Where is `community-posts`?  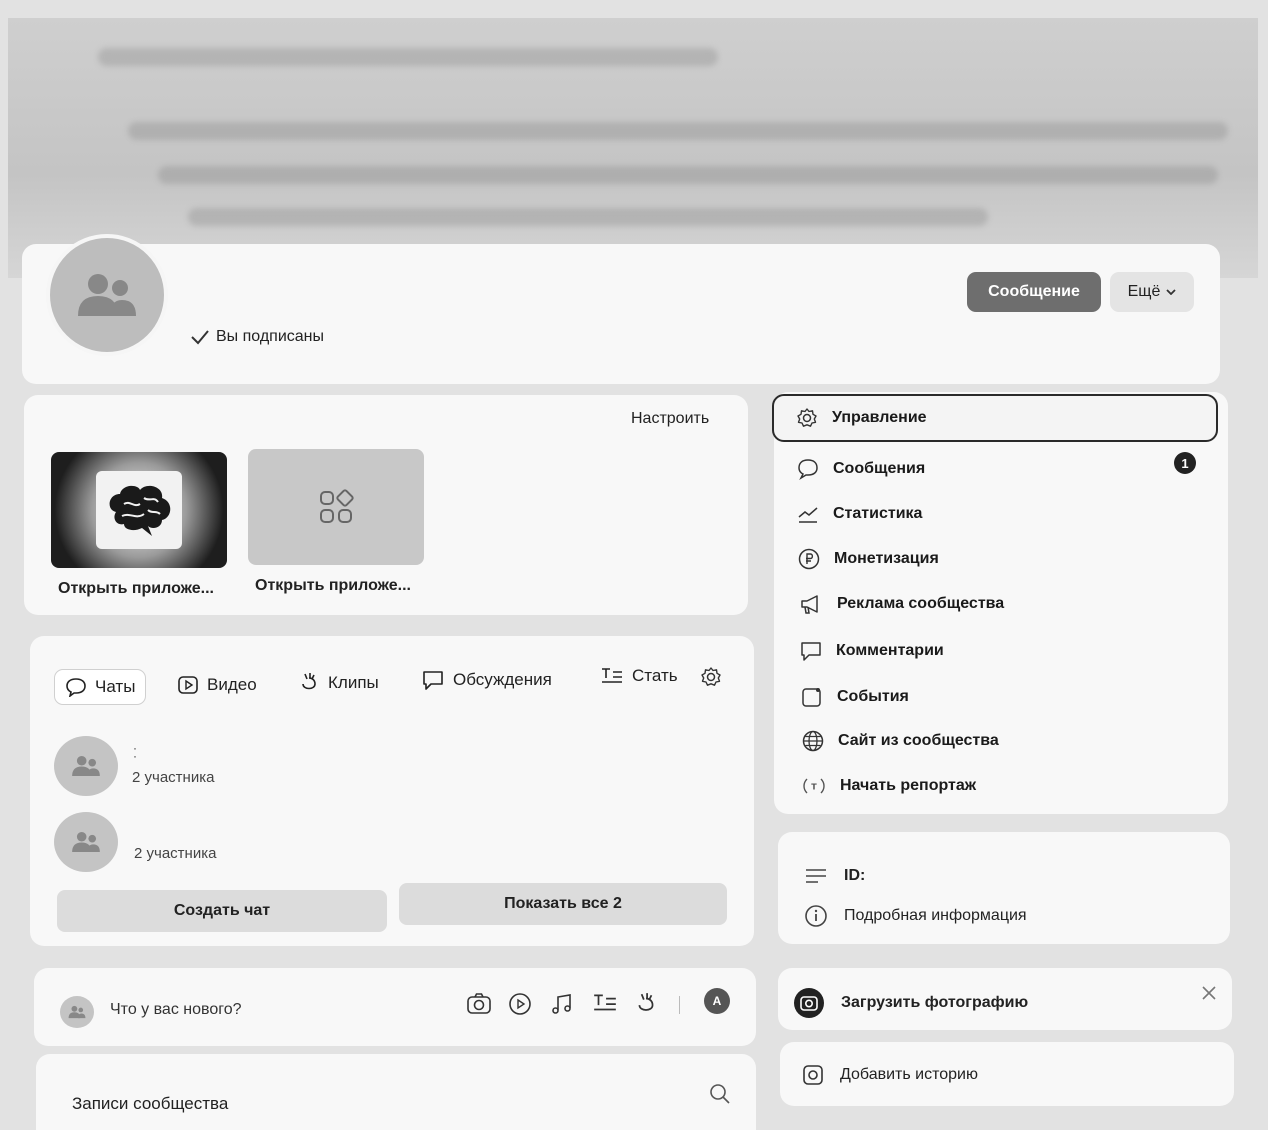 community-posts is located at coordinates (396, 1092).